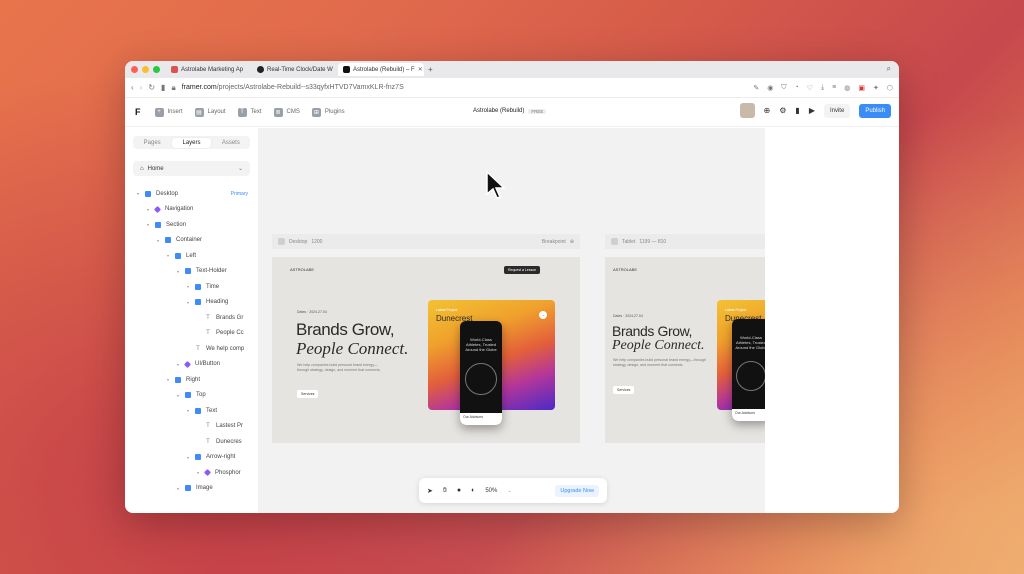  Describe the element at coordinates (685, 241) in the screenshot. I see `tablet-frame-label: Tablet 1199 — 810` at that location.